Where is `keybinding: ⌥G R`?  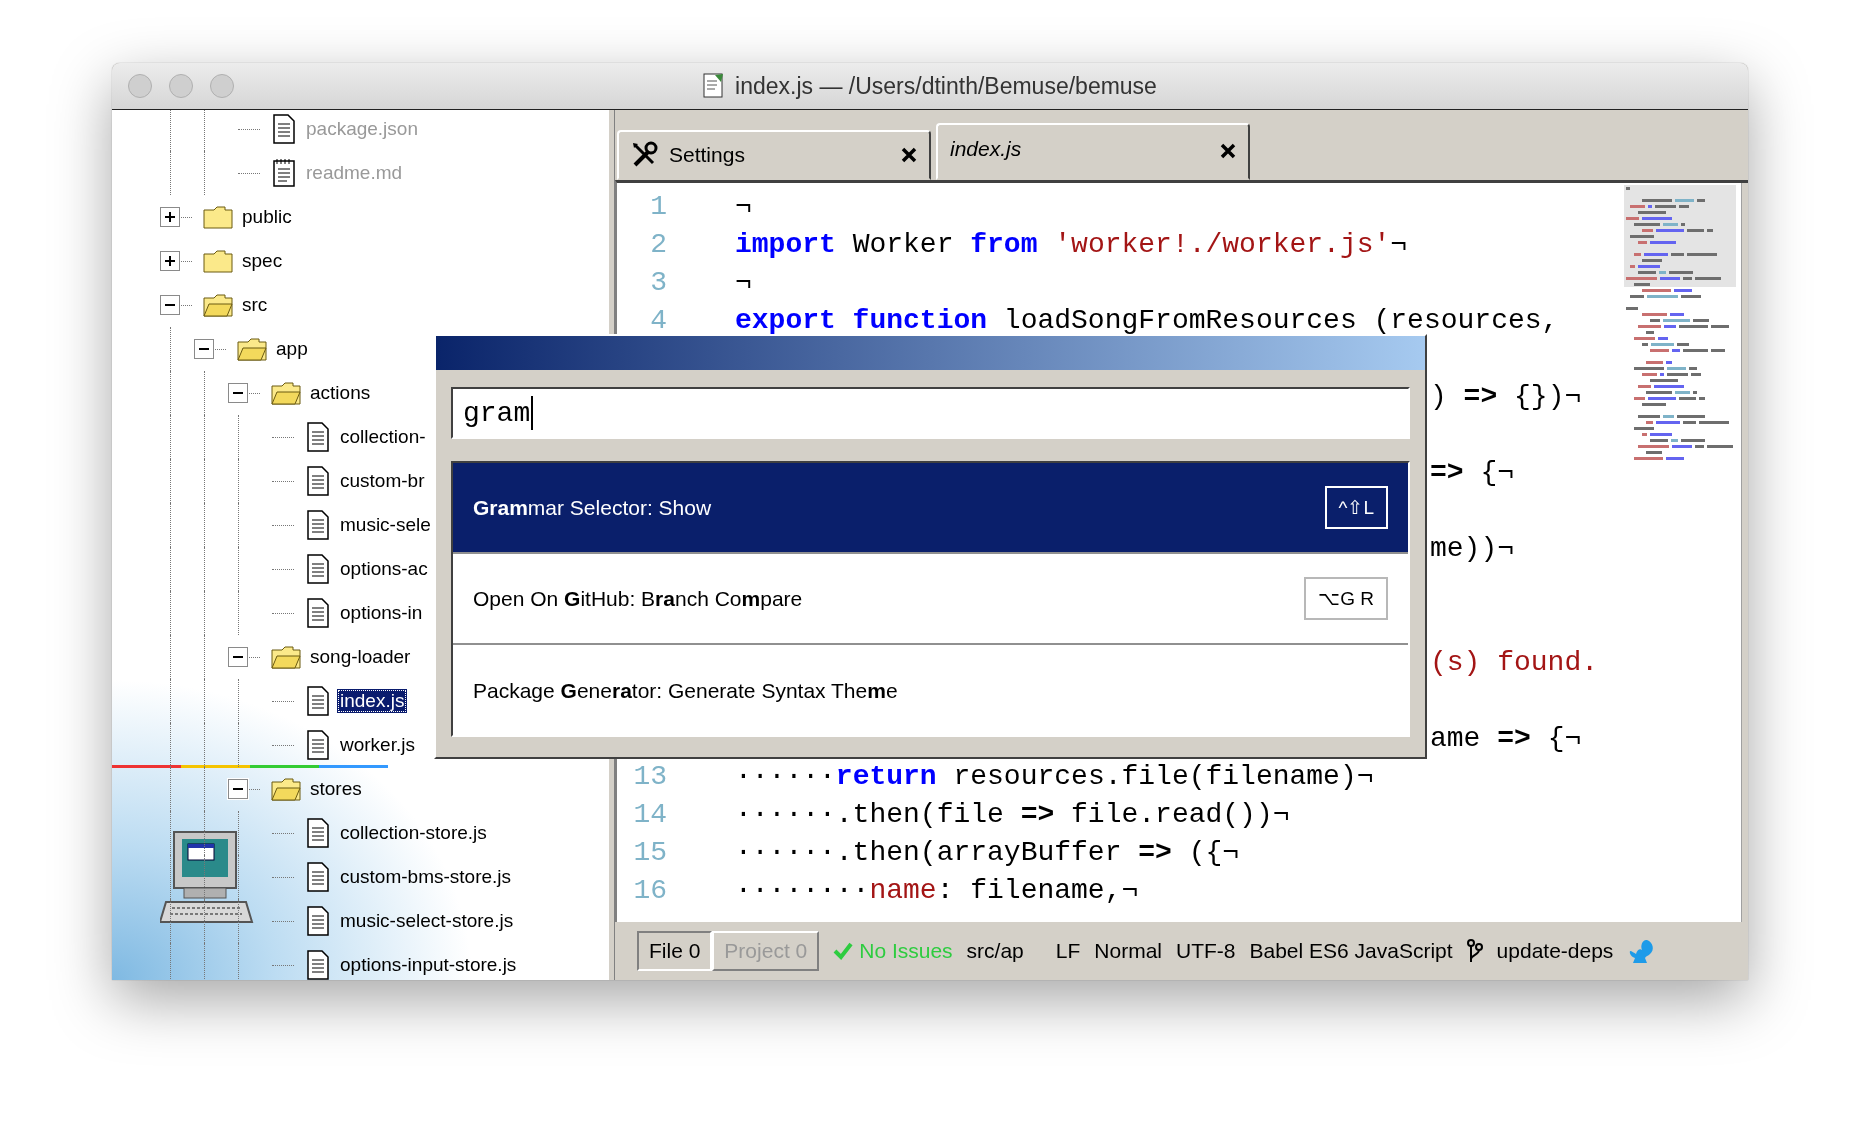
keybinding: ⌥G R is located at coordinates (1346, 598).